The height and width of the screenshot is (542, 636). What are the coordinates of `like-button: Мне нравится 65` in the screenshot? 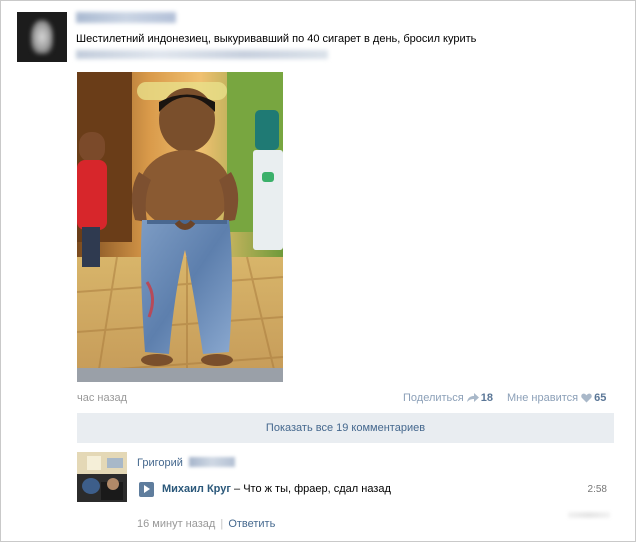 It's located at (556, 398).